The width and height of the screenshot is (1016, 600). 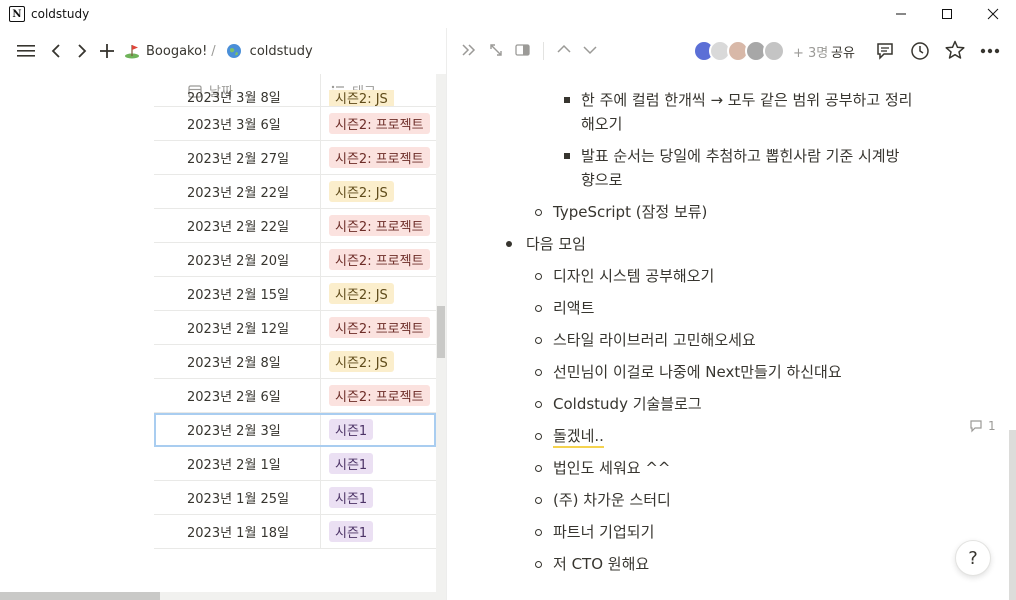 I want to click on date-cell: 2023년 2월 12일, so click(x=237, y=327).